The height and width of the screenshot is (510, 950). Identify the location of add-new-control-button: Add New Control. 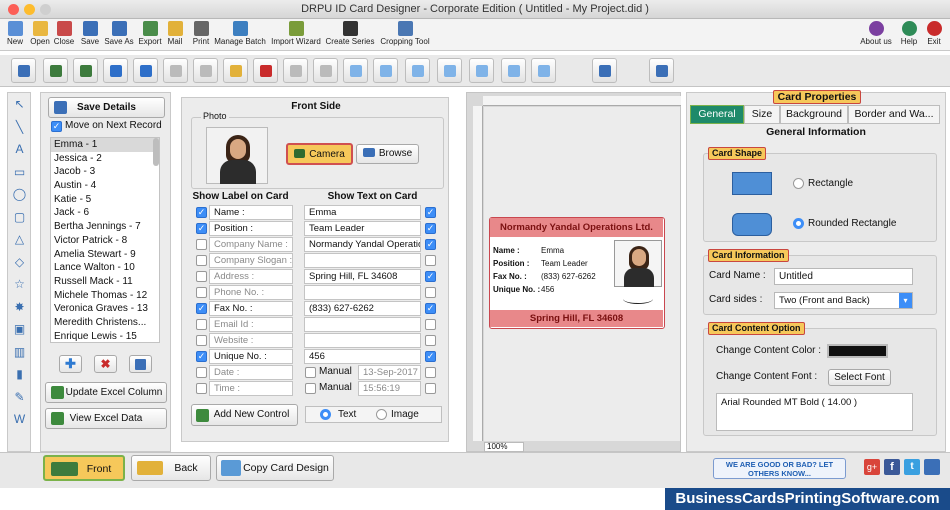
(244, 415).